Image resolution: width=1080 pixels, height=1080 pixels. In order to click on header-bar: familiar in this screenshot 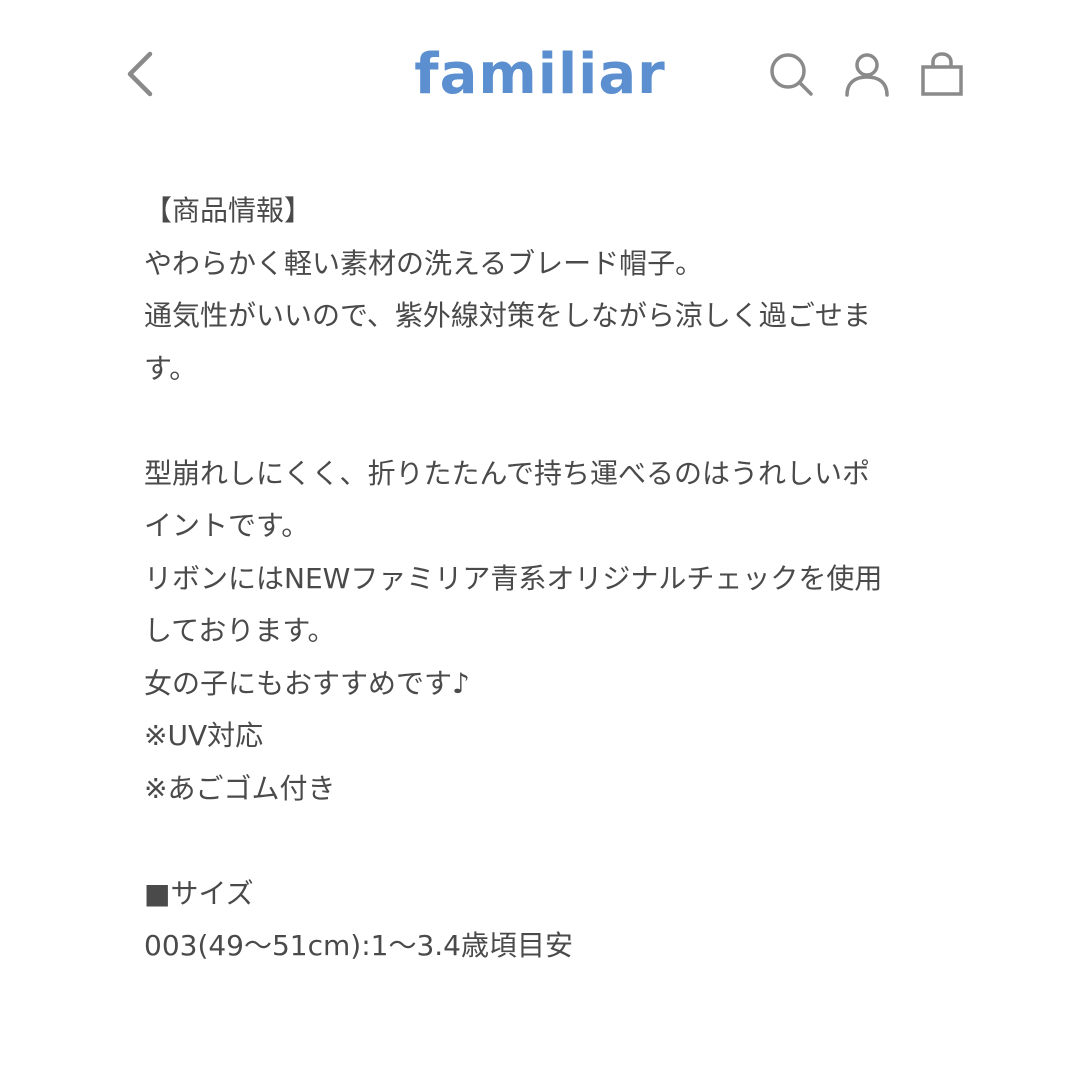, I will do `click(540, 75)`.